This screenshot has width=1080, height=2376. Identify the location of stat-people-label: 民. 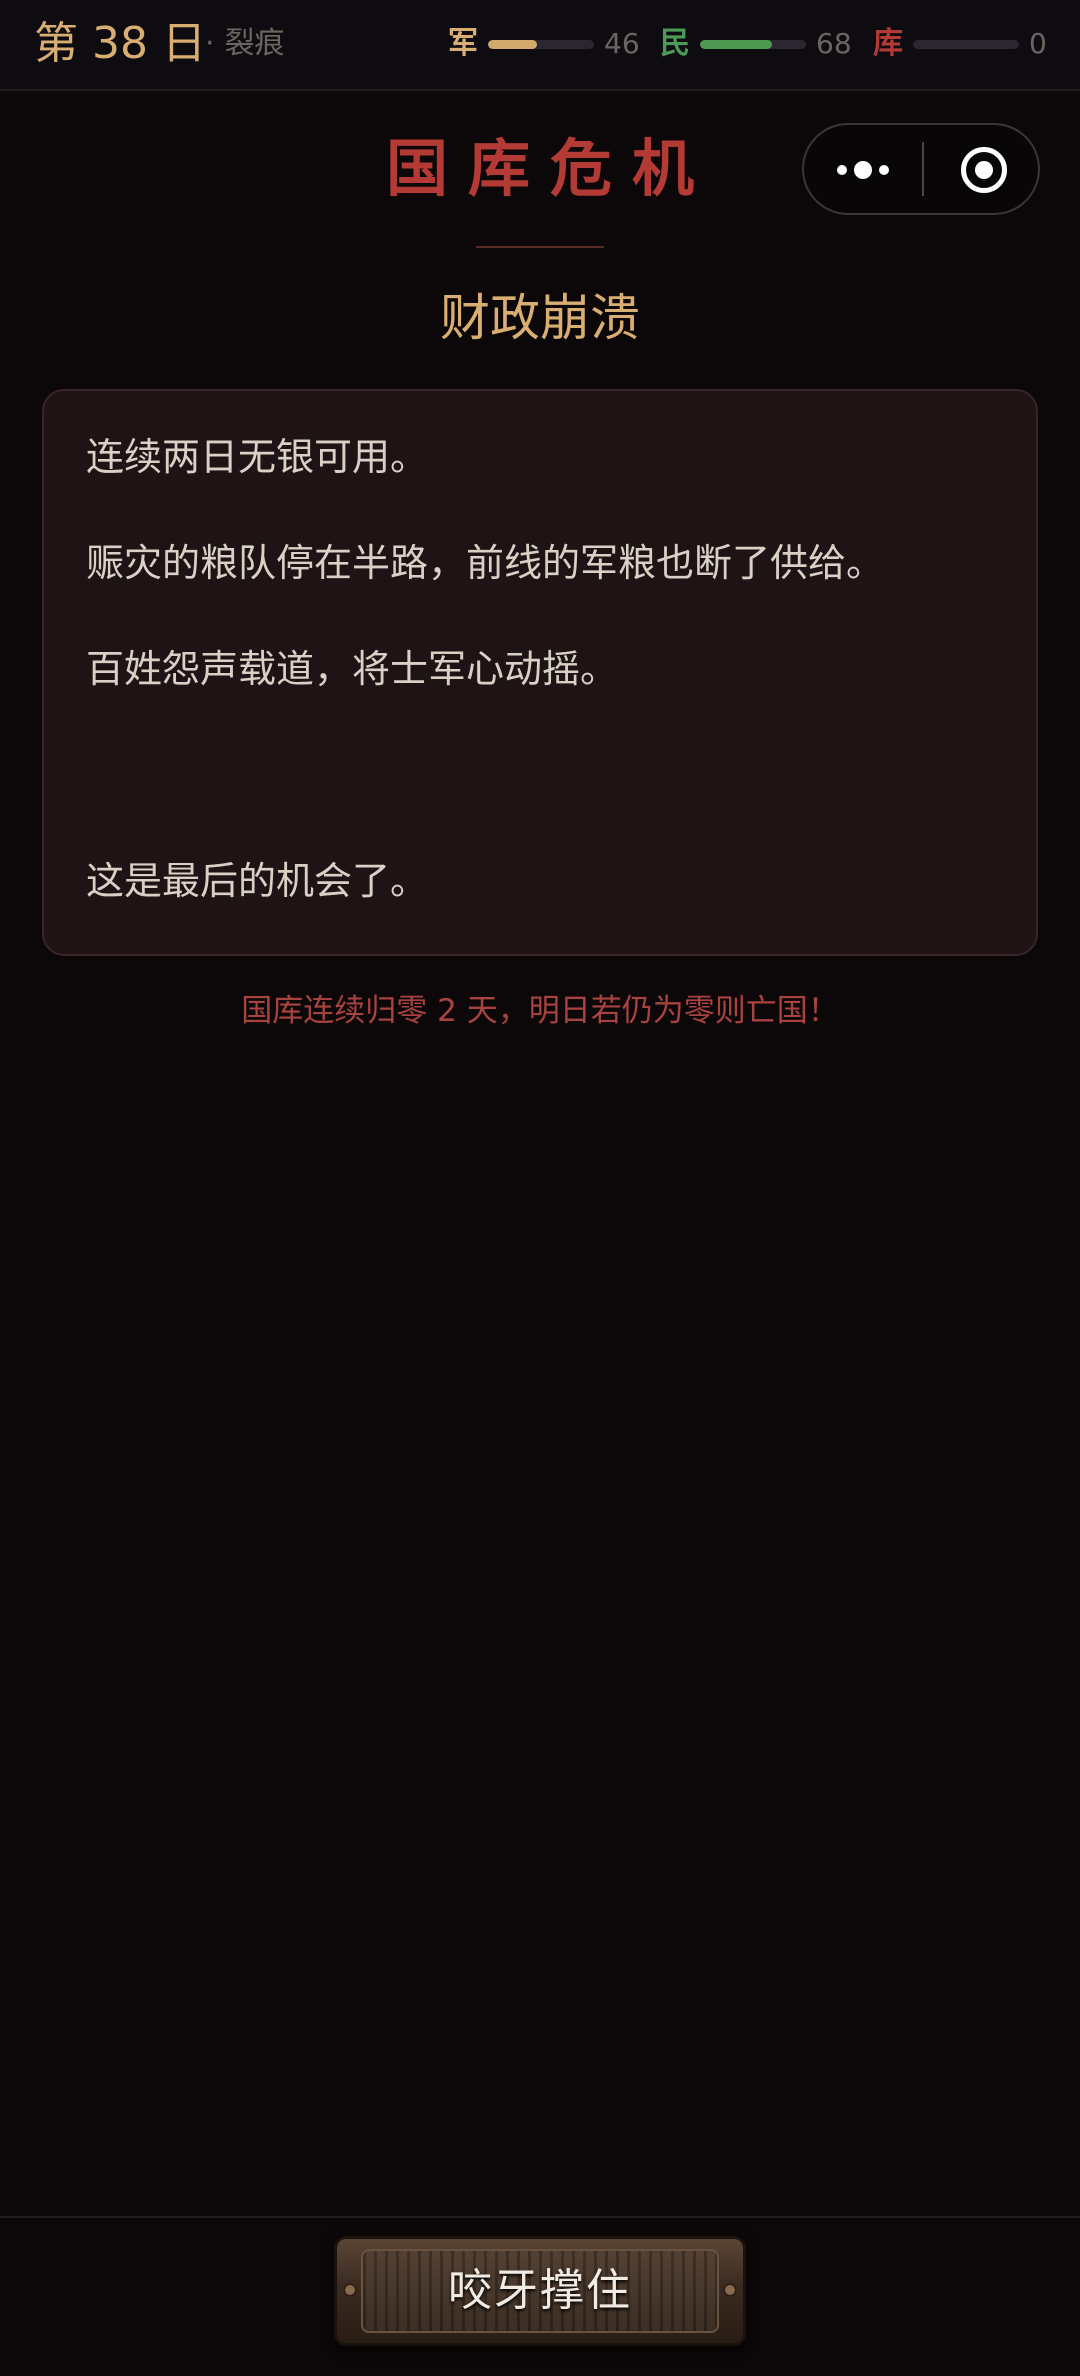
(675, 43).